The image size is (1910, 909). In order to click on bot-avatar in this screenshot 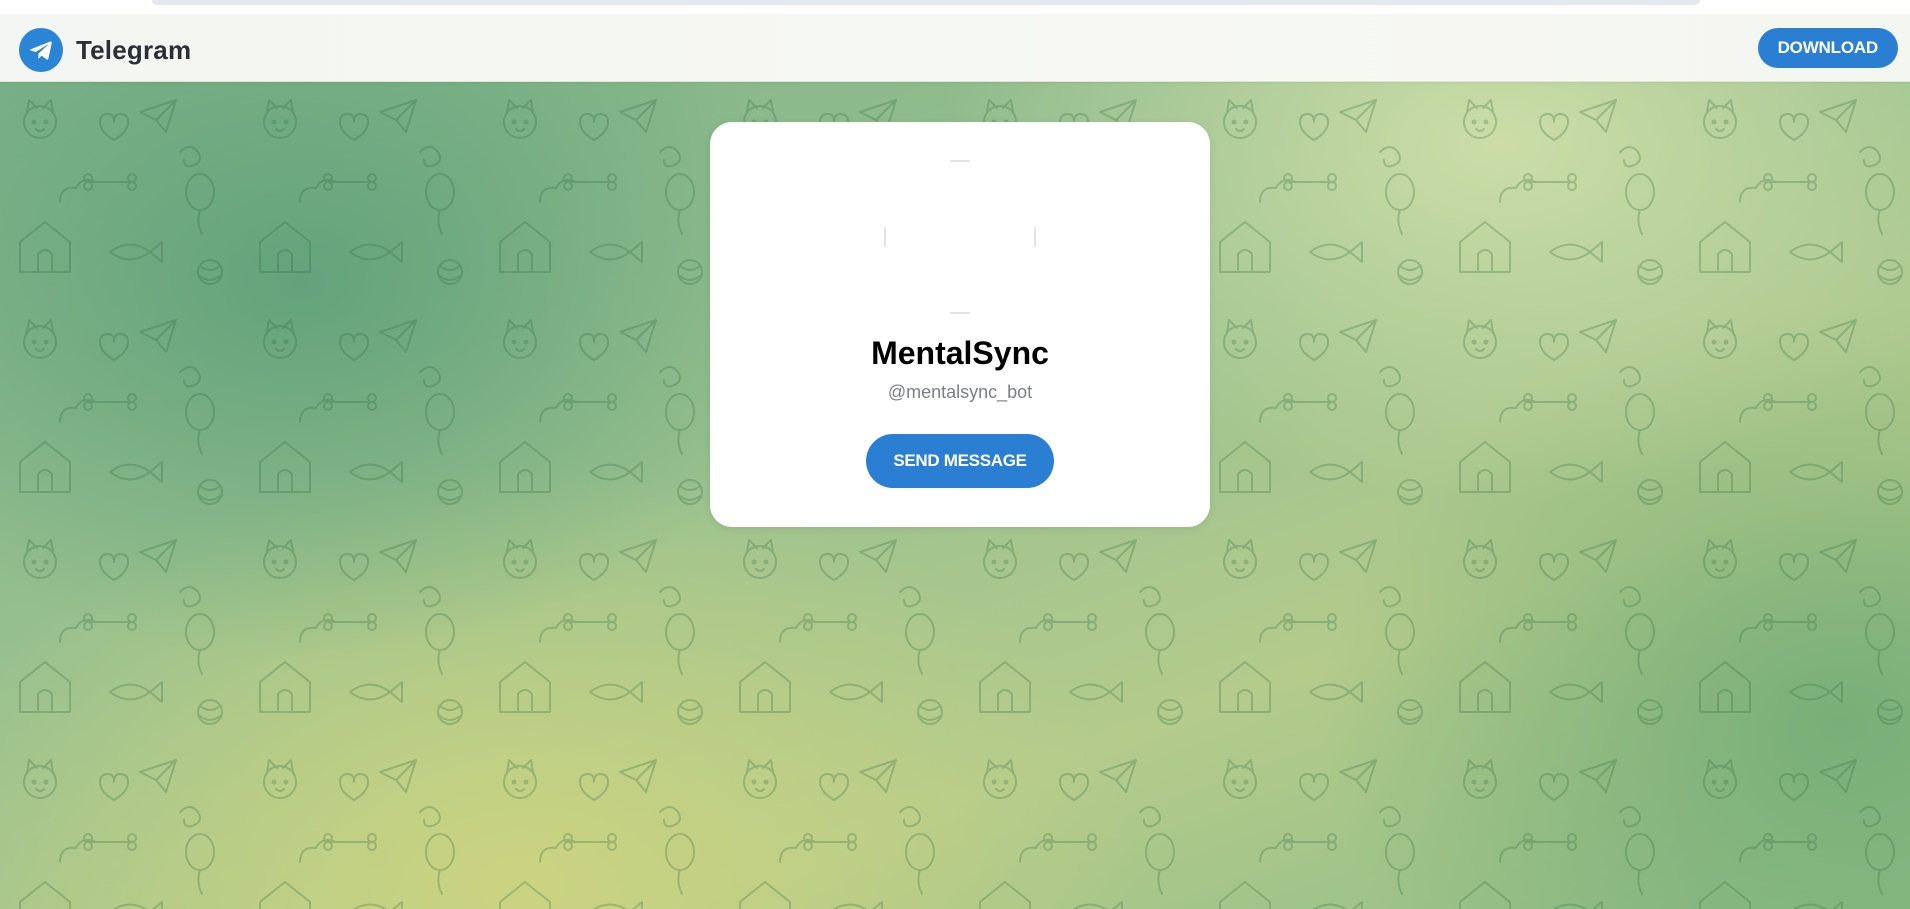, I will do `click(960, 237)`.